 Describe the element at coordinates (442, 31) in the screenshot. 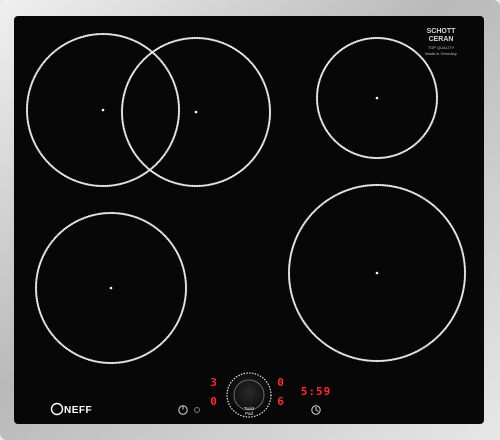

I see `glass-brand-top: SCHOTT` at that location.